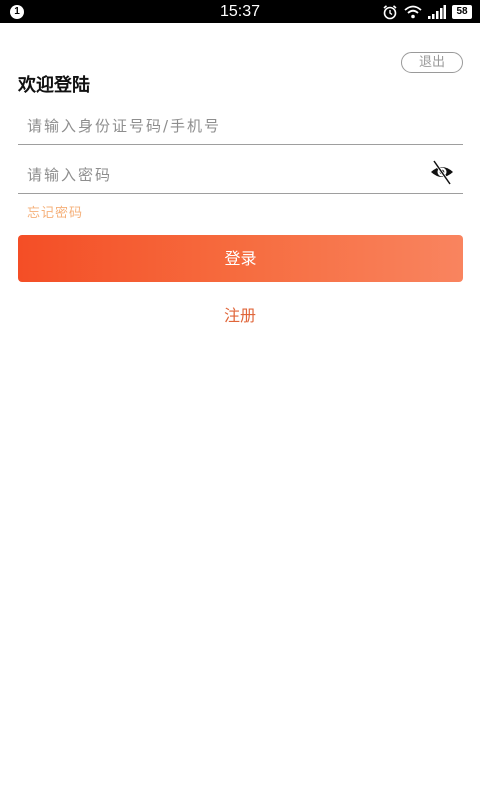 The width and height of the screenshot is (480, 800). Describe the element at coordinates (227, 175) in the screenshot. I see `password-input` at that location.